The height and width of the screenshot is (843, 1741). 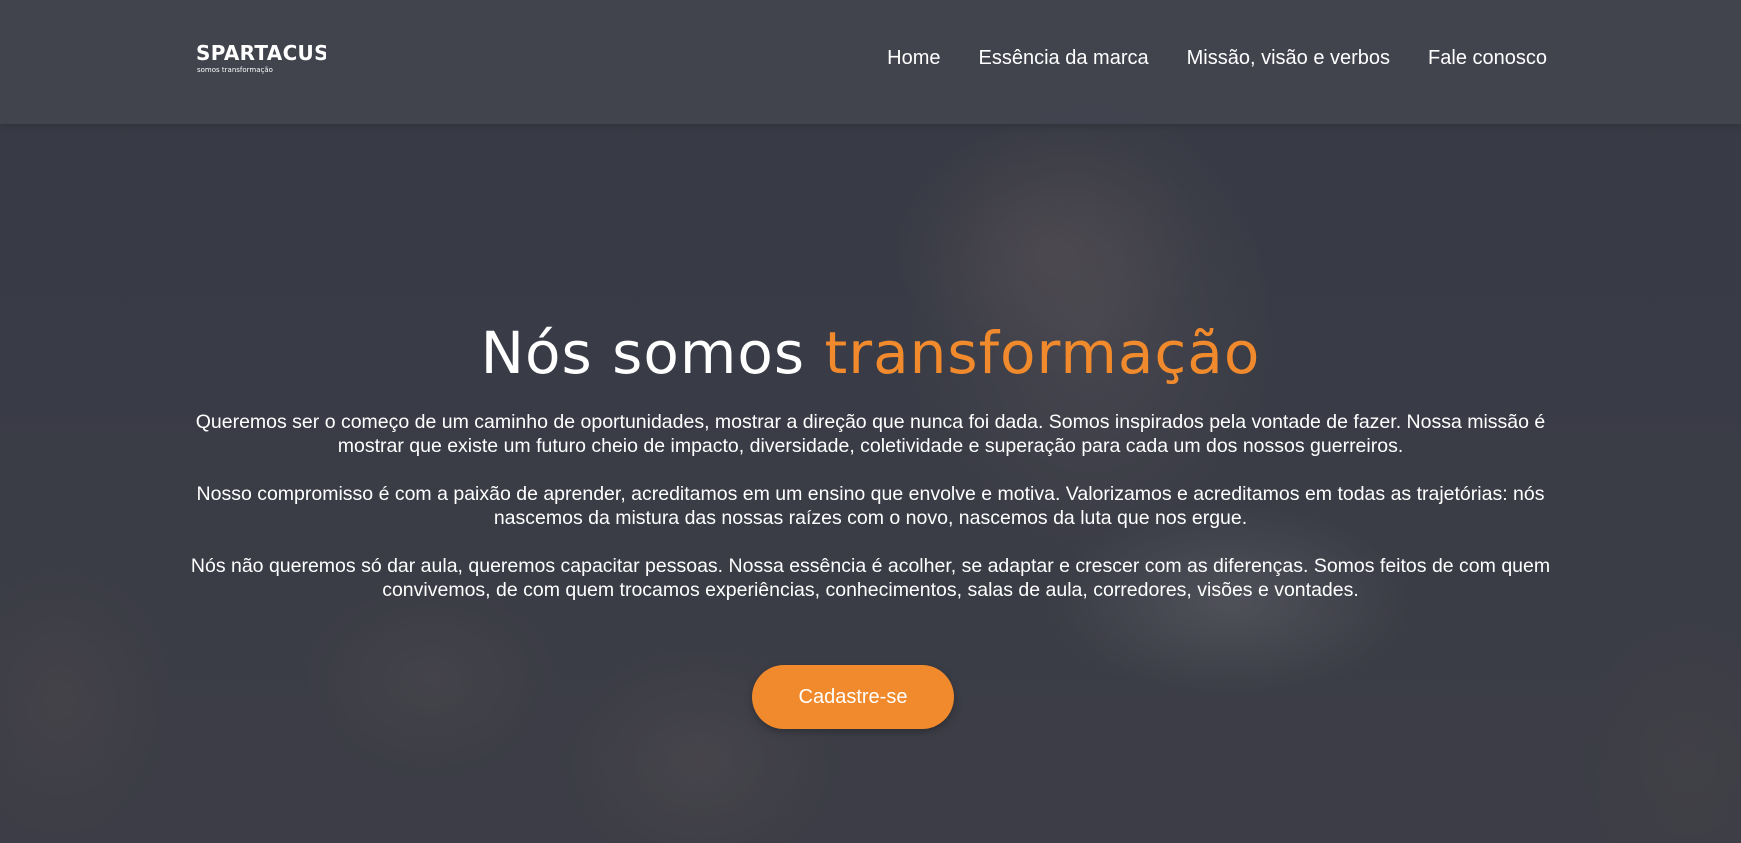 I want to click on logo-tagline: somos transformação, so click(x=235, y=70).